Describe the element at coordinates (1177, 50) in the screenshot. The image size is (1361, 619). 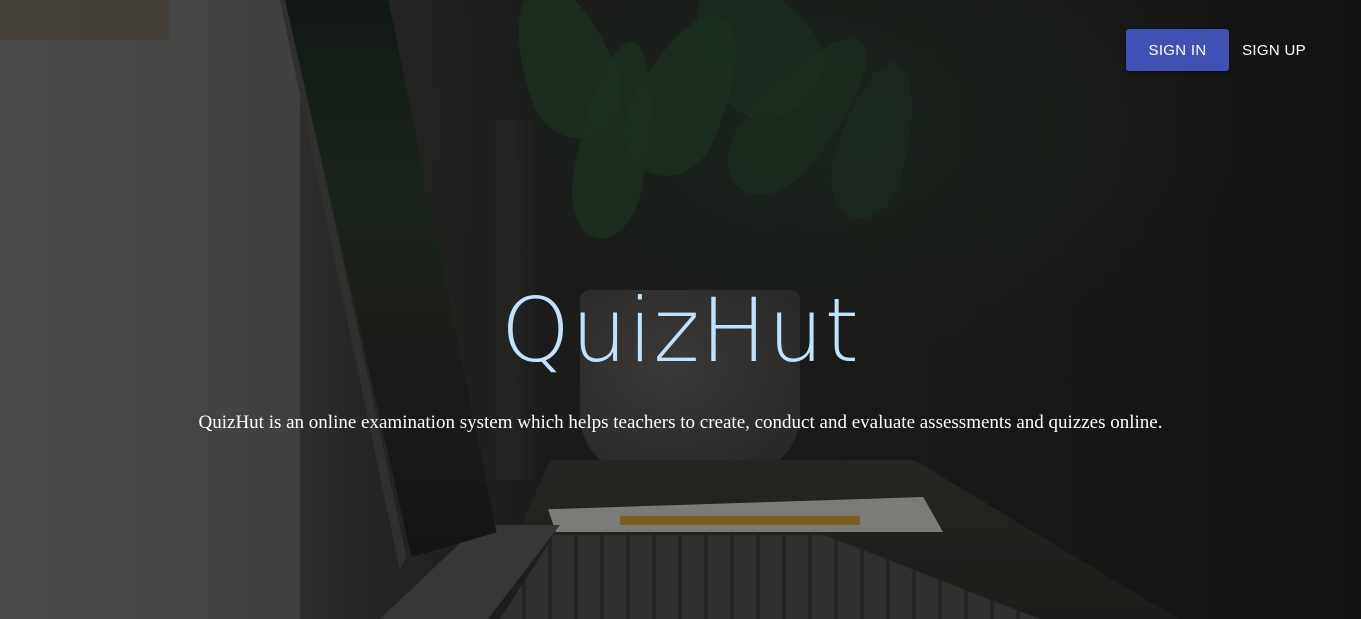
I see `sign-in-button: SIGN IN` at that location.